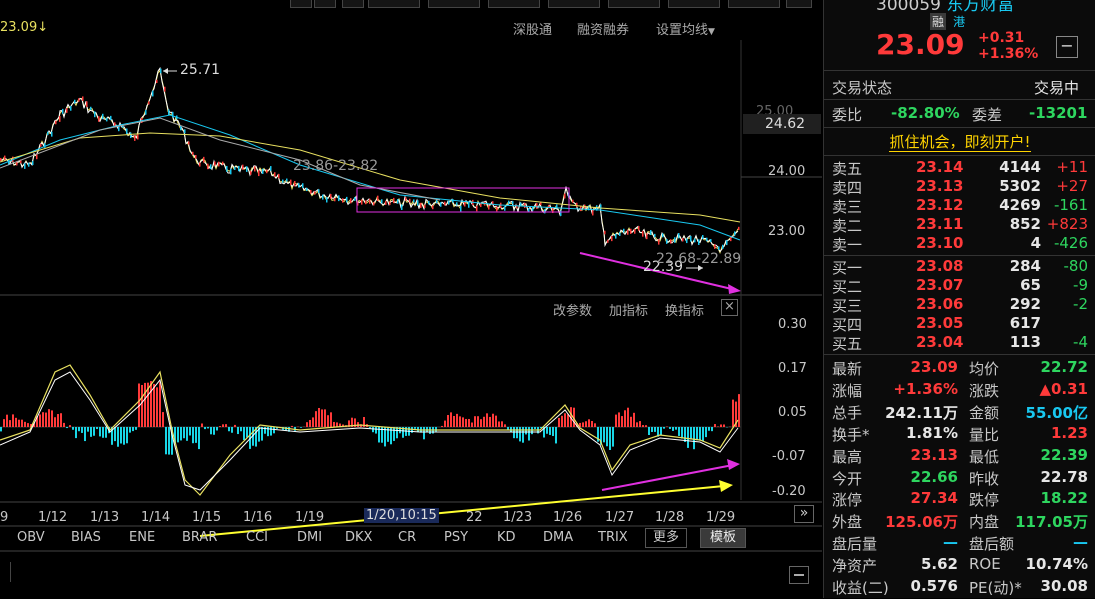  What do you see at coordinates (959, 588) in the screenshot?
I see `quote-row: 收益(二)0.576PE(动)*30.08` at bounding box center [959, 588].